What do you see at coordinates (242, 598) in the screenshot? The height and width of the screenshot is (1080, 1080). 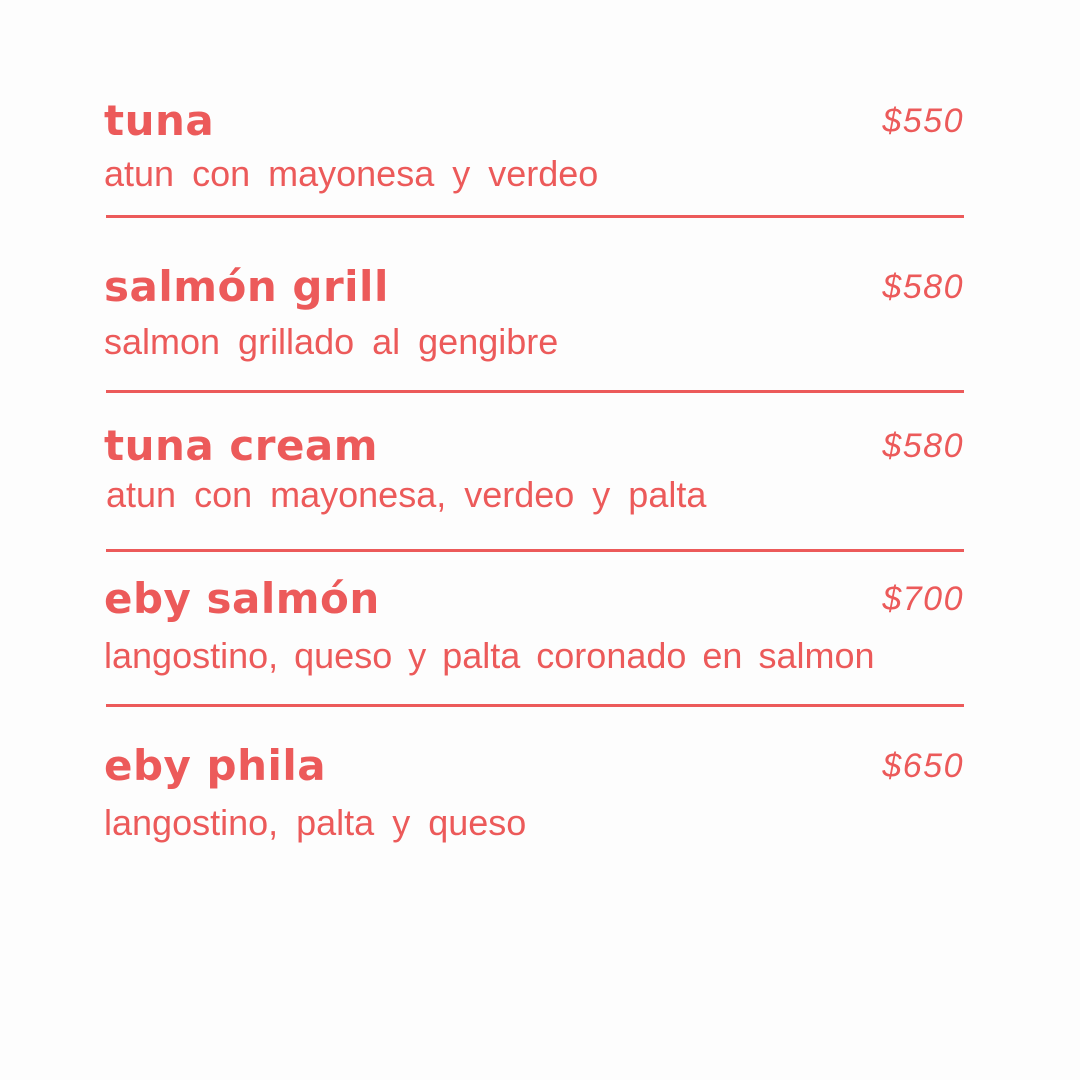 I see `menu-item-name: eby salmón` at bounding box center [242, 598].